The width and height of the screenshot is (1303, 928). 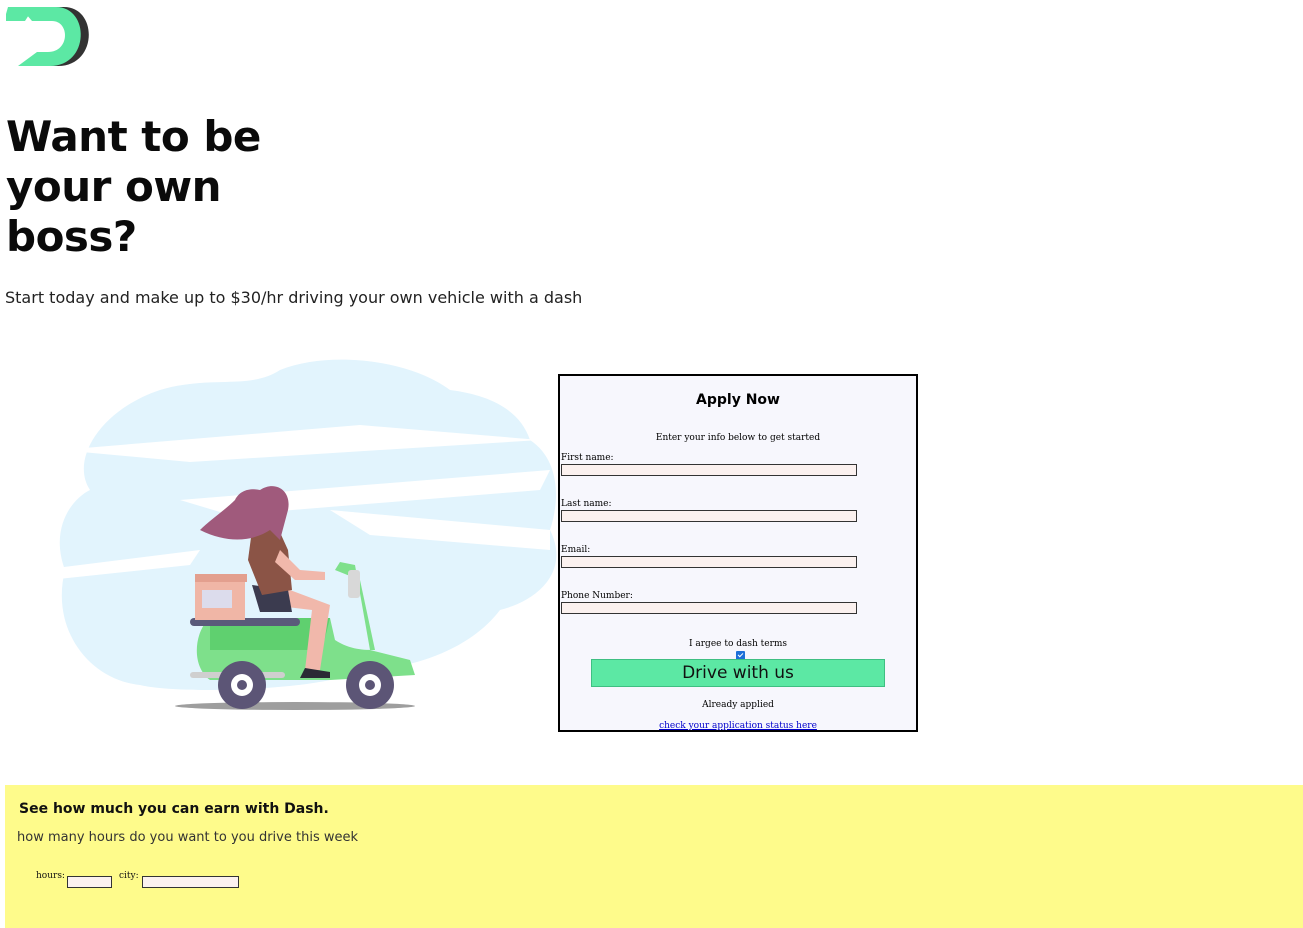 I want to click on terms-label: I argee to dash terms, so click(x=738, y=644).